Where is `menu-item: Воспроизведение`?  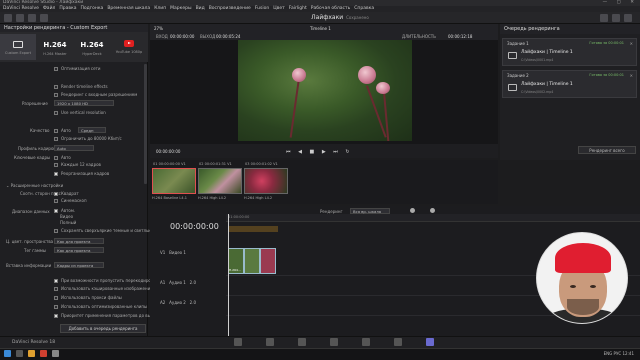 menu-item: Воспроизведение is located at coordinates (230, 8).